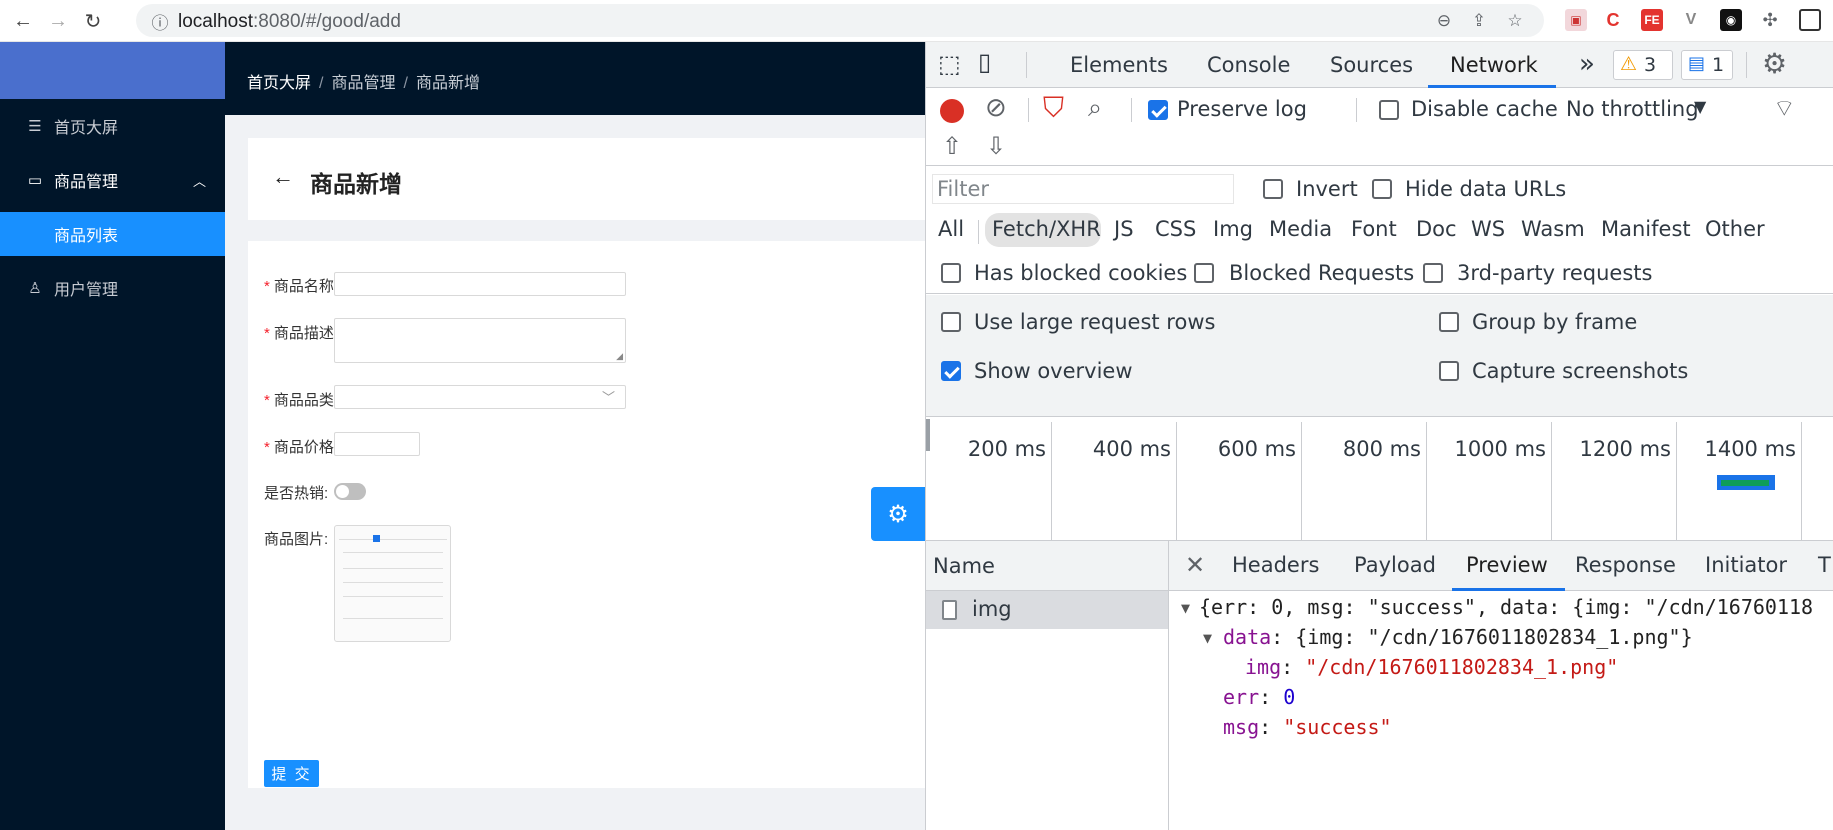 Image resolution: width=1833 pixels, height=830 pixels. Describe the element at coordinates (1774, 63) in the screenshot. I see `devtools-settings-gear-icon: ⚙` at that location.